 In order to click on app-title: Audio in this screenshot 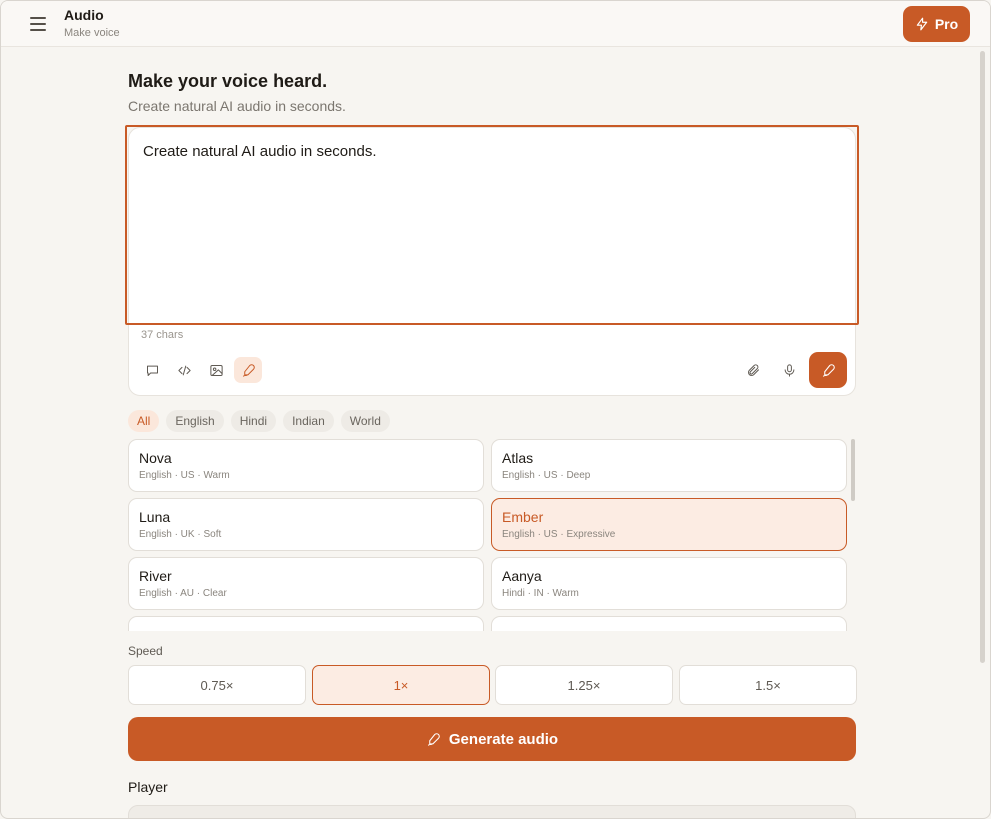, I will do `click(84, 15)`.